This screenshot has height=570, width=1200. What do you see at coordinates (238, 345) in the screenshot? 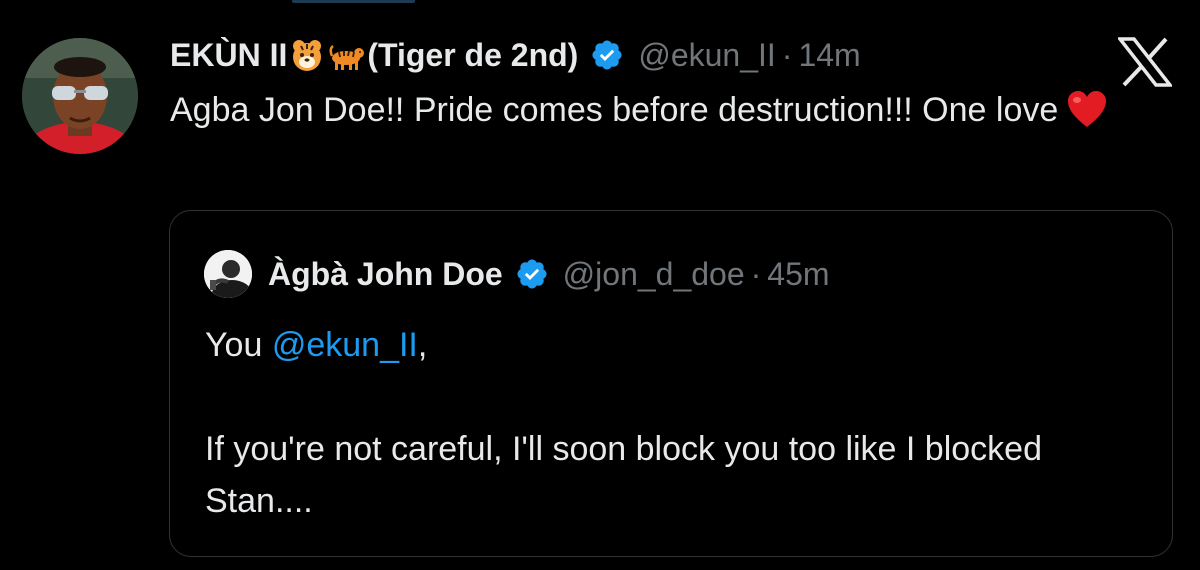
I see `quoted-line-1-prefix: You` at bounding box center [238, 345].